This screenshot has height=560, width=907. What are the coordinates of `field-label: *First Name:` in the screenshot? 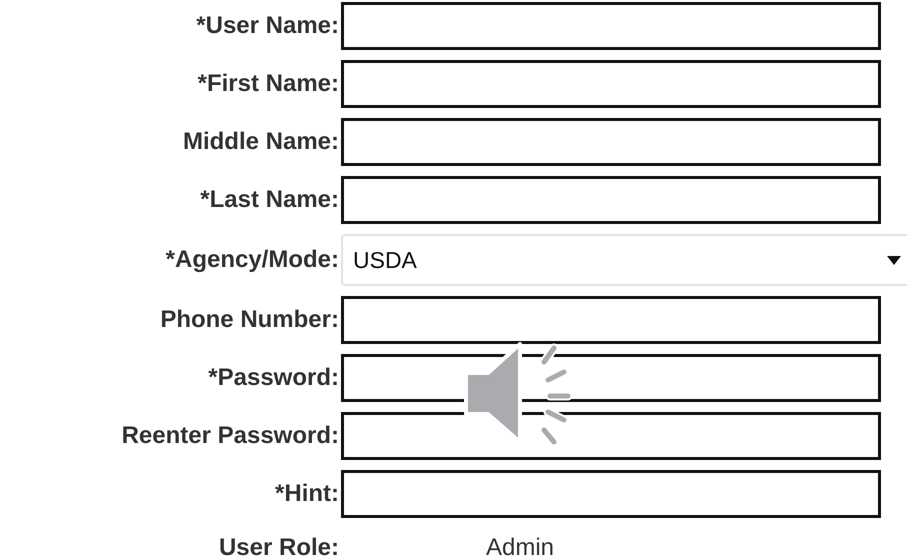 It's located at (268, 84).